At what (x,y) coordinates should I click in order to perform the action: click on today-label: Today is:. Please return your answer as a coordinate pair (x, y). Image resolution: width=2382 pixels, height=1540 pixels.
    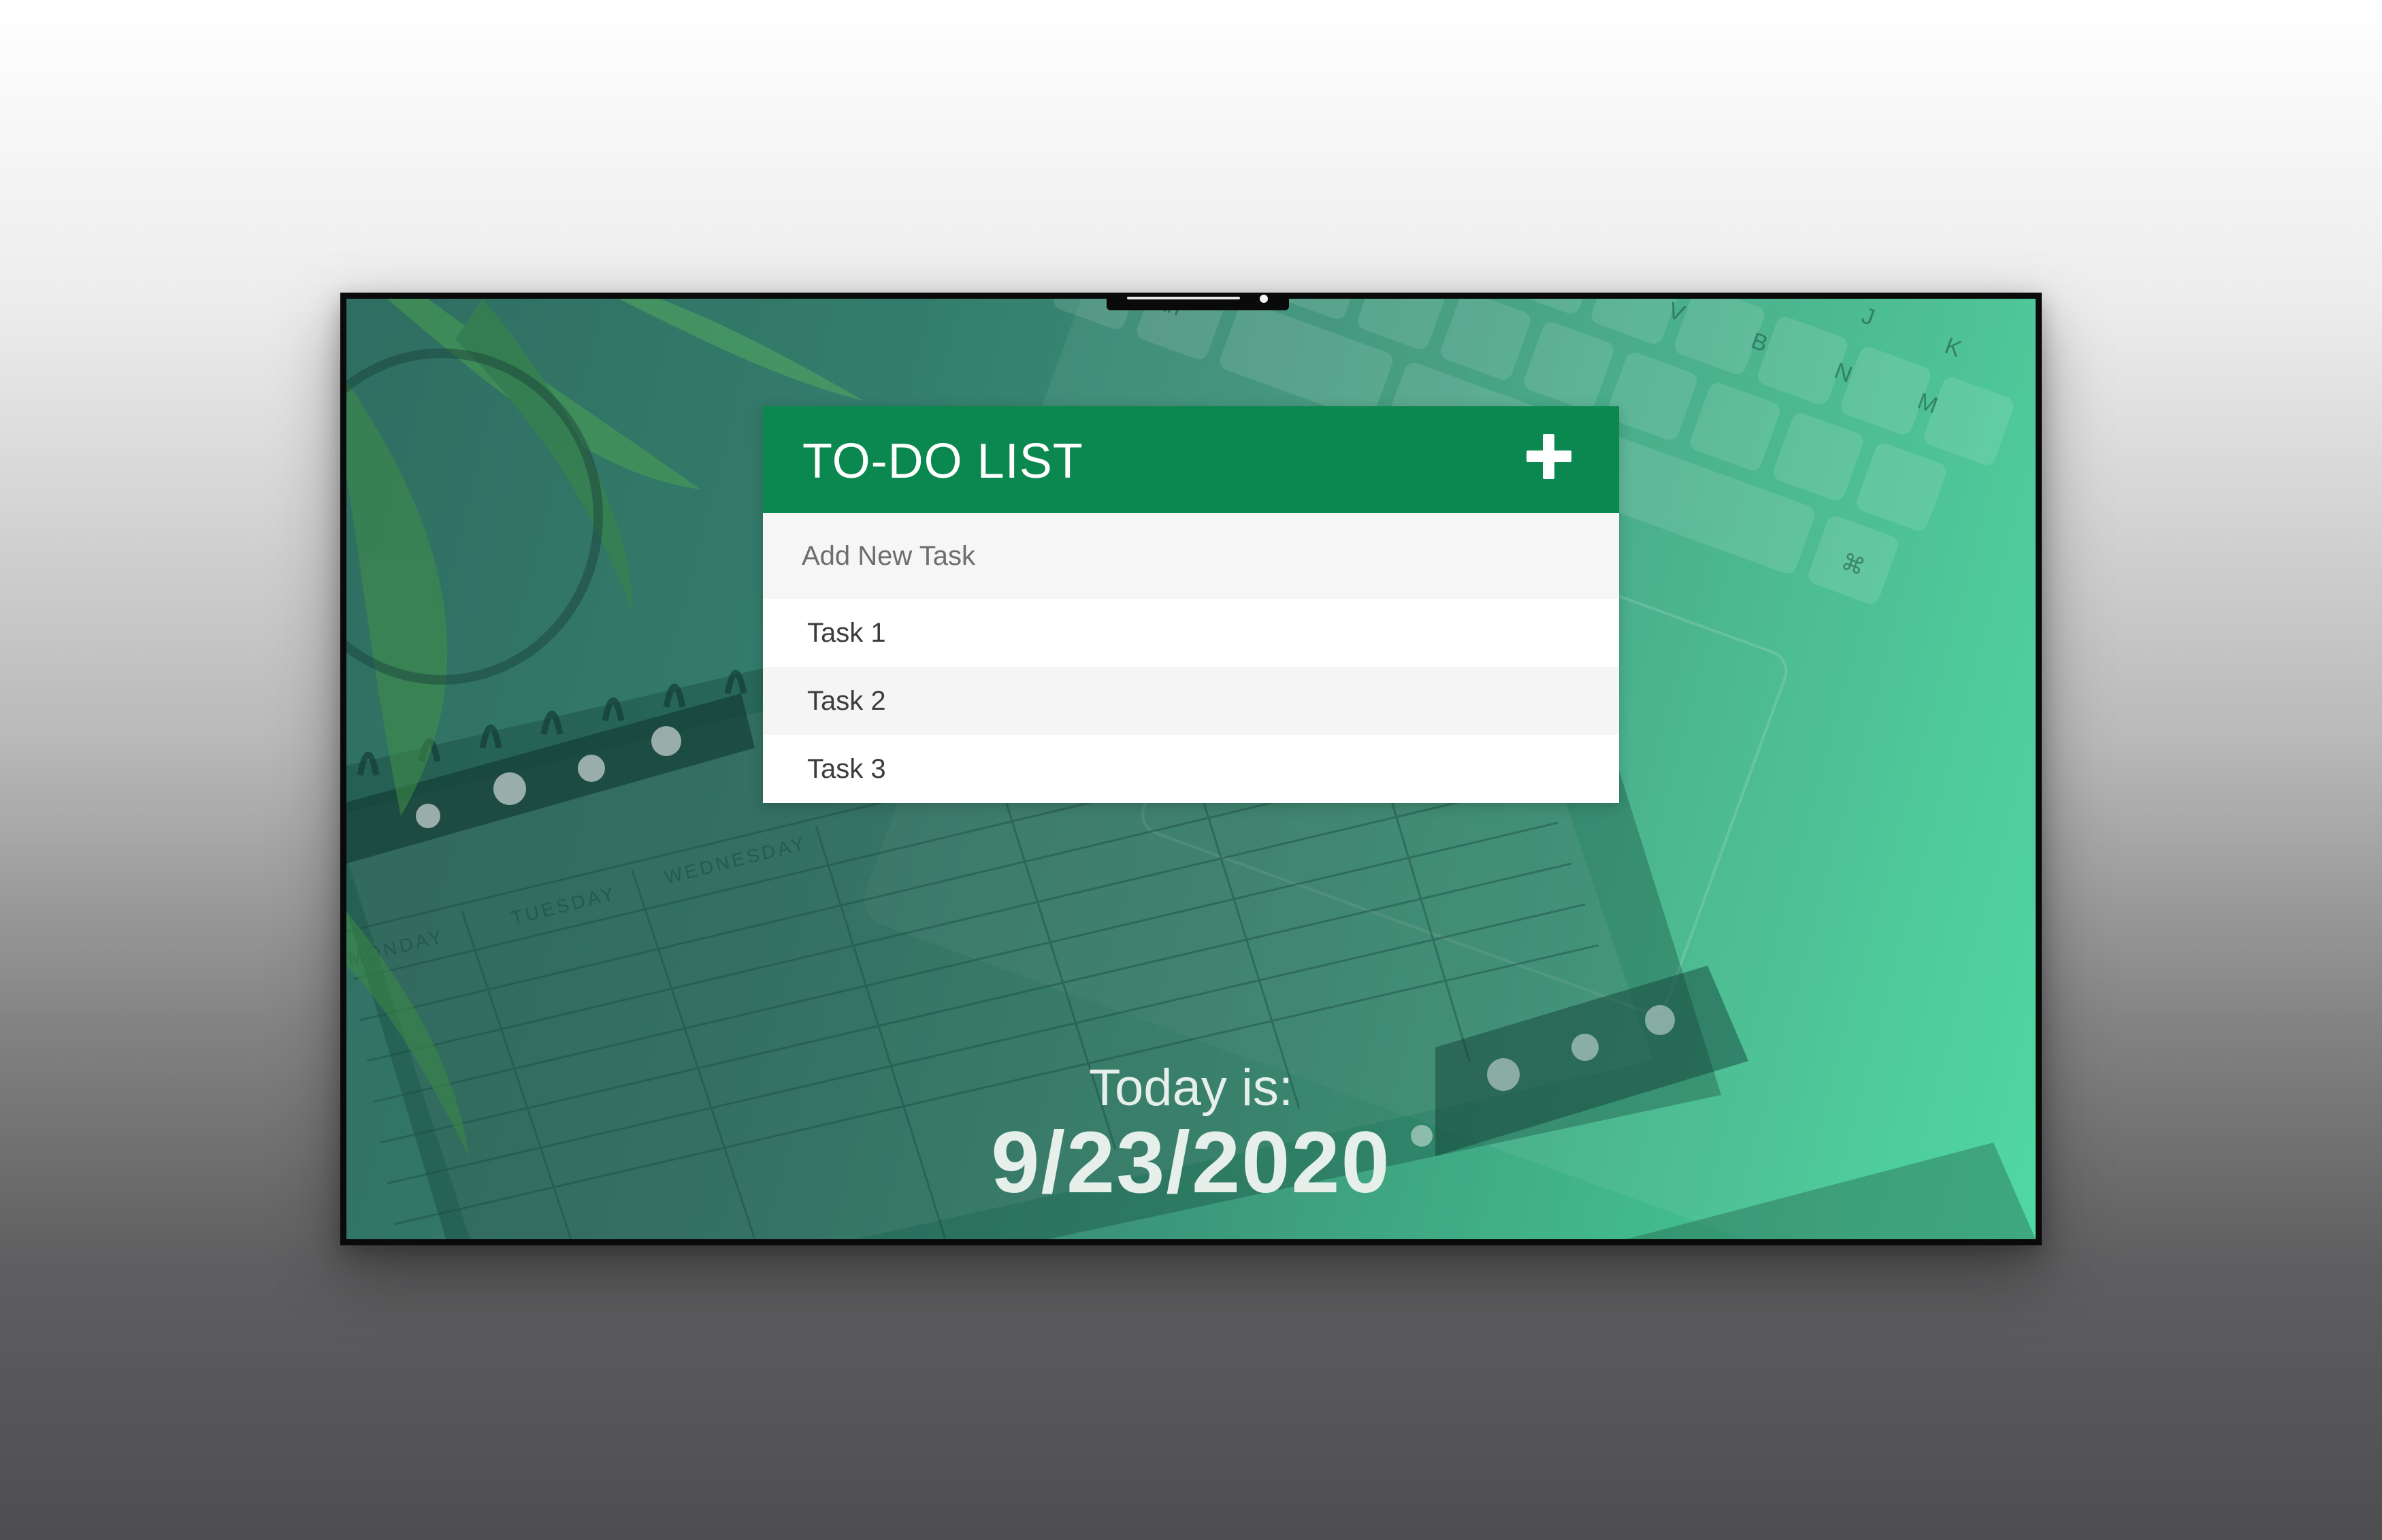
    Looking at the image, I should click on (1191, 1088).